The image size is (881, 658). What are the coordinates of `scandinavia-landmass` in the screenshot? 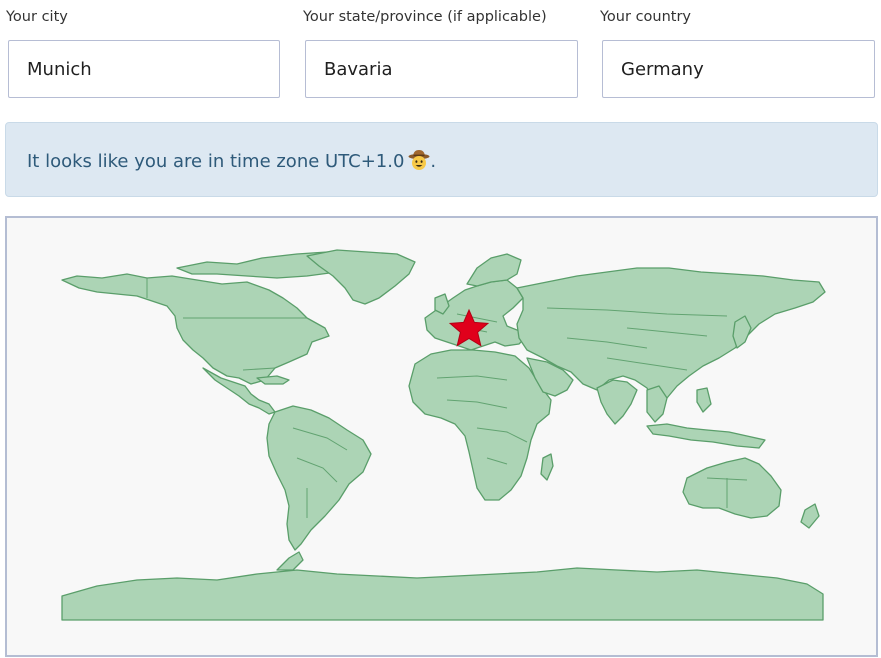 It's located at (494, 270).